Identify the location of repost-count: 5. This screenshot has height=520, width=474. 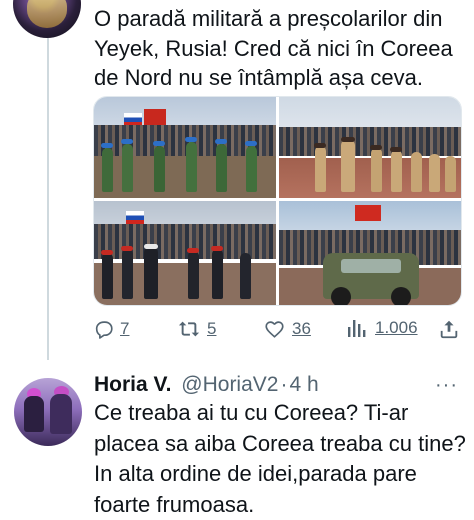
(212, 328).